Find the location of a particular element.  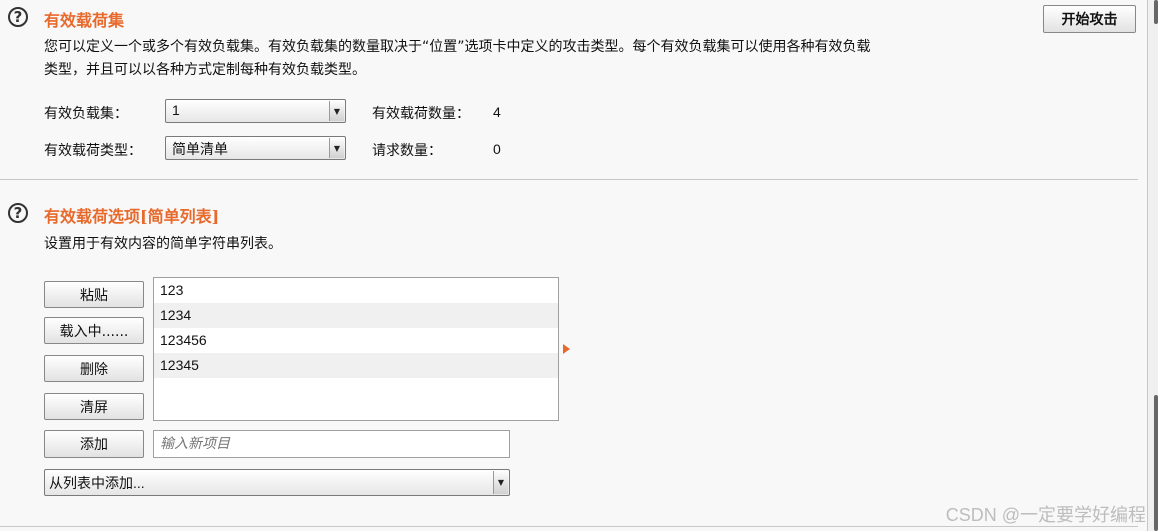

list-item: 12345 is located at coordinates (356, 365).